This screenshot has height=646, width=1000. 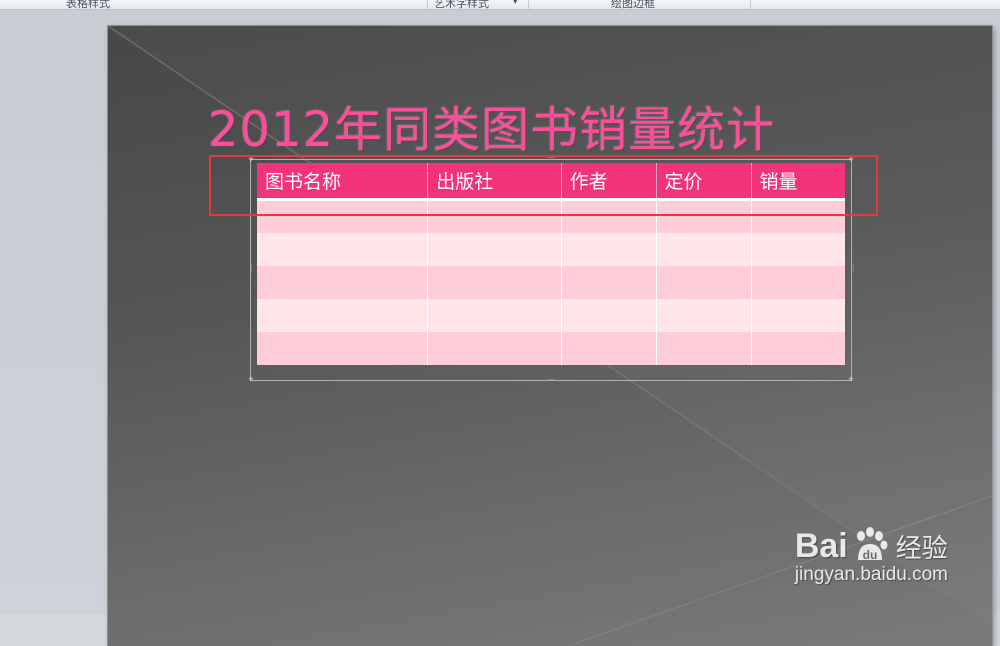 I want to click on svg-text: du, so click(x=869, y=555).